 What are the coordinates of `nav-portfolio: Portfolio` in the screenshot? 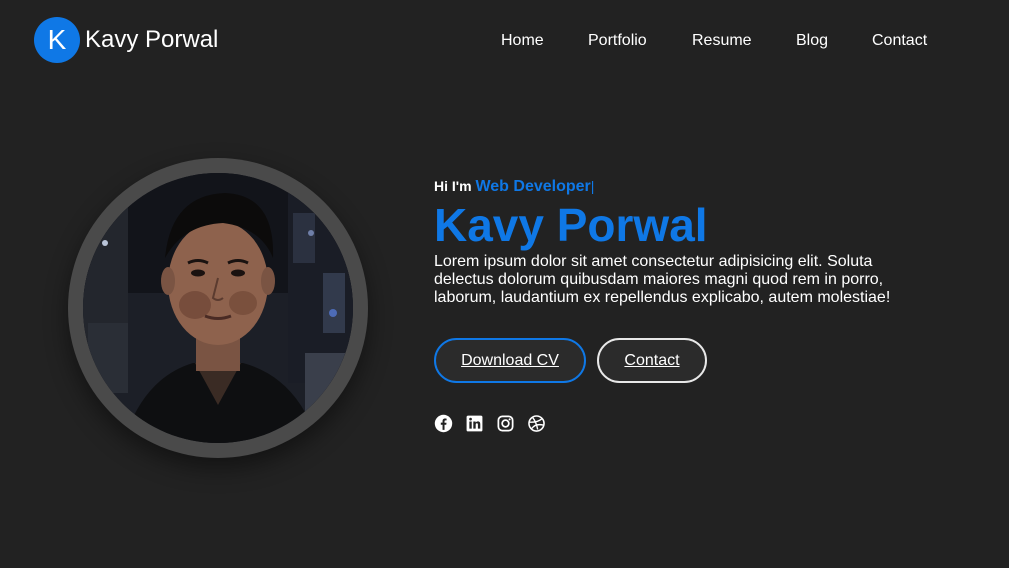 It's located at (617, 41).